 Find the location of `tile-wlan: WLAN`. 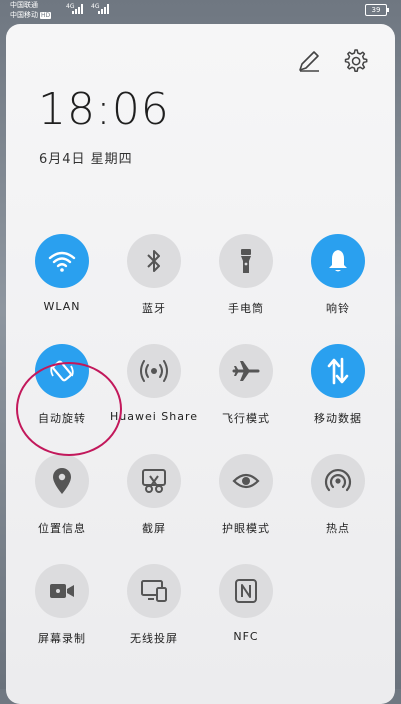

tile-wlan: WLAN is located at coordinates (62, 284).